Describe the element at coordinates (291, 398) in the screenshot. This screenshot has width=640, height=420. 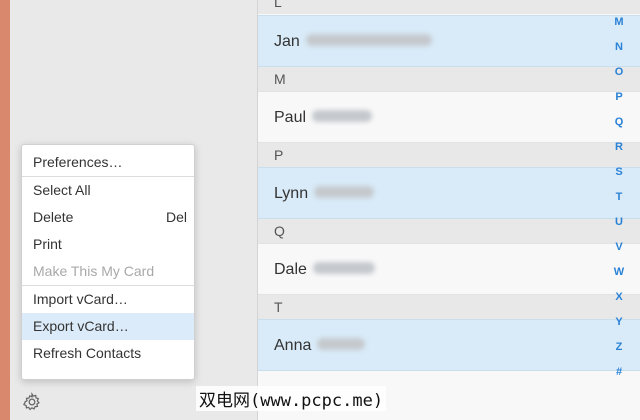
I see `watermark: 双电网(www.pcpc.me)` at that location.